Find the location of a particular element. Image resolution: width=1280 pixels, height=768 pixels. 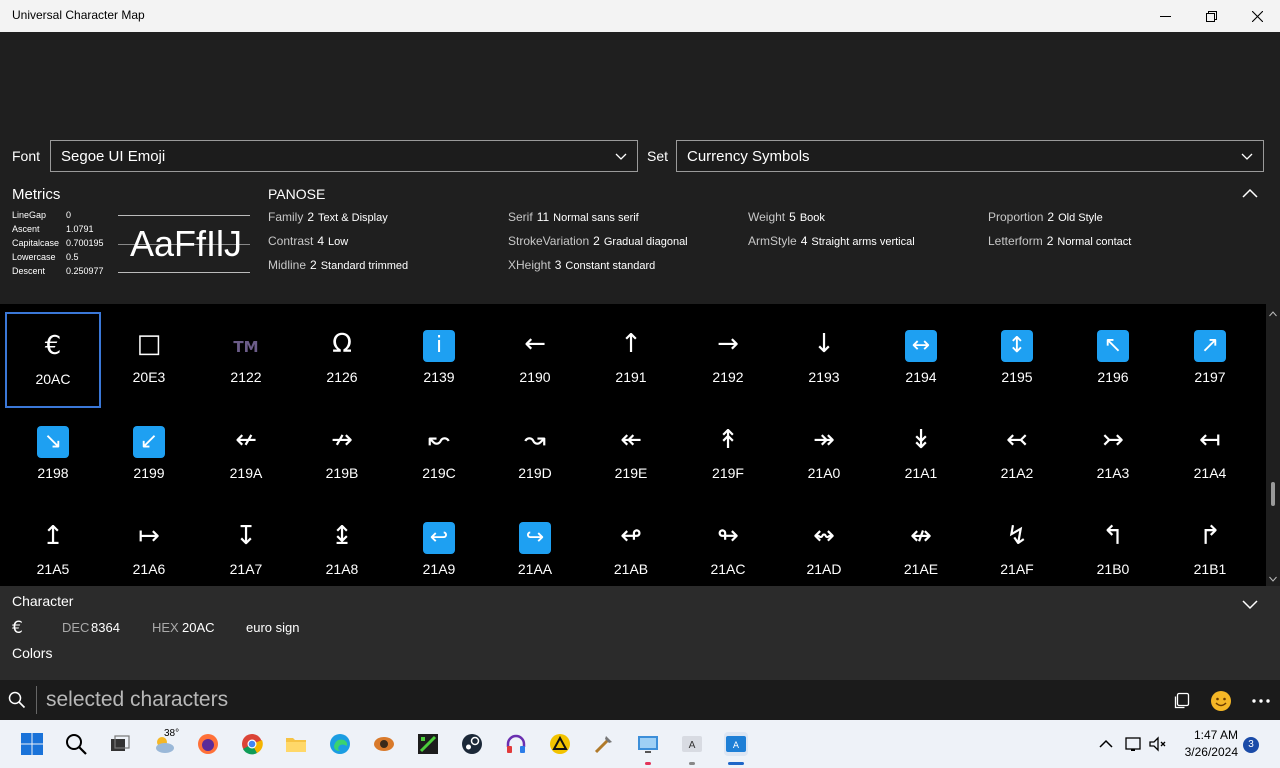

glyph-text: i is located at coordinates (439, 346).